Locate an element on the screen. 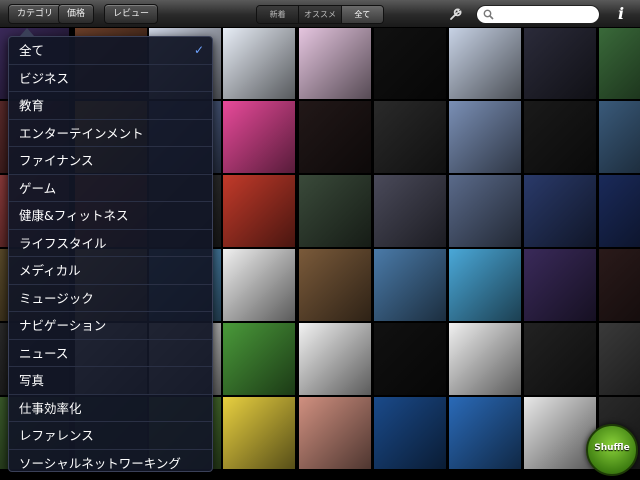 The width and height of the screenshot is (640, 480). category-item-label: ソーシャルネットワーキング is located at coordinates (100, 463).